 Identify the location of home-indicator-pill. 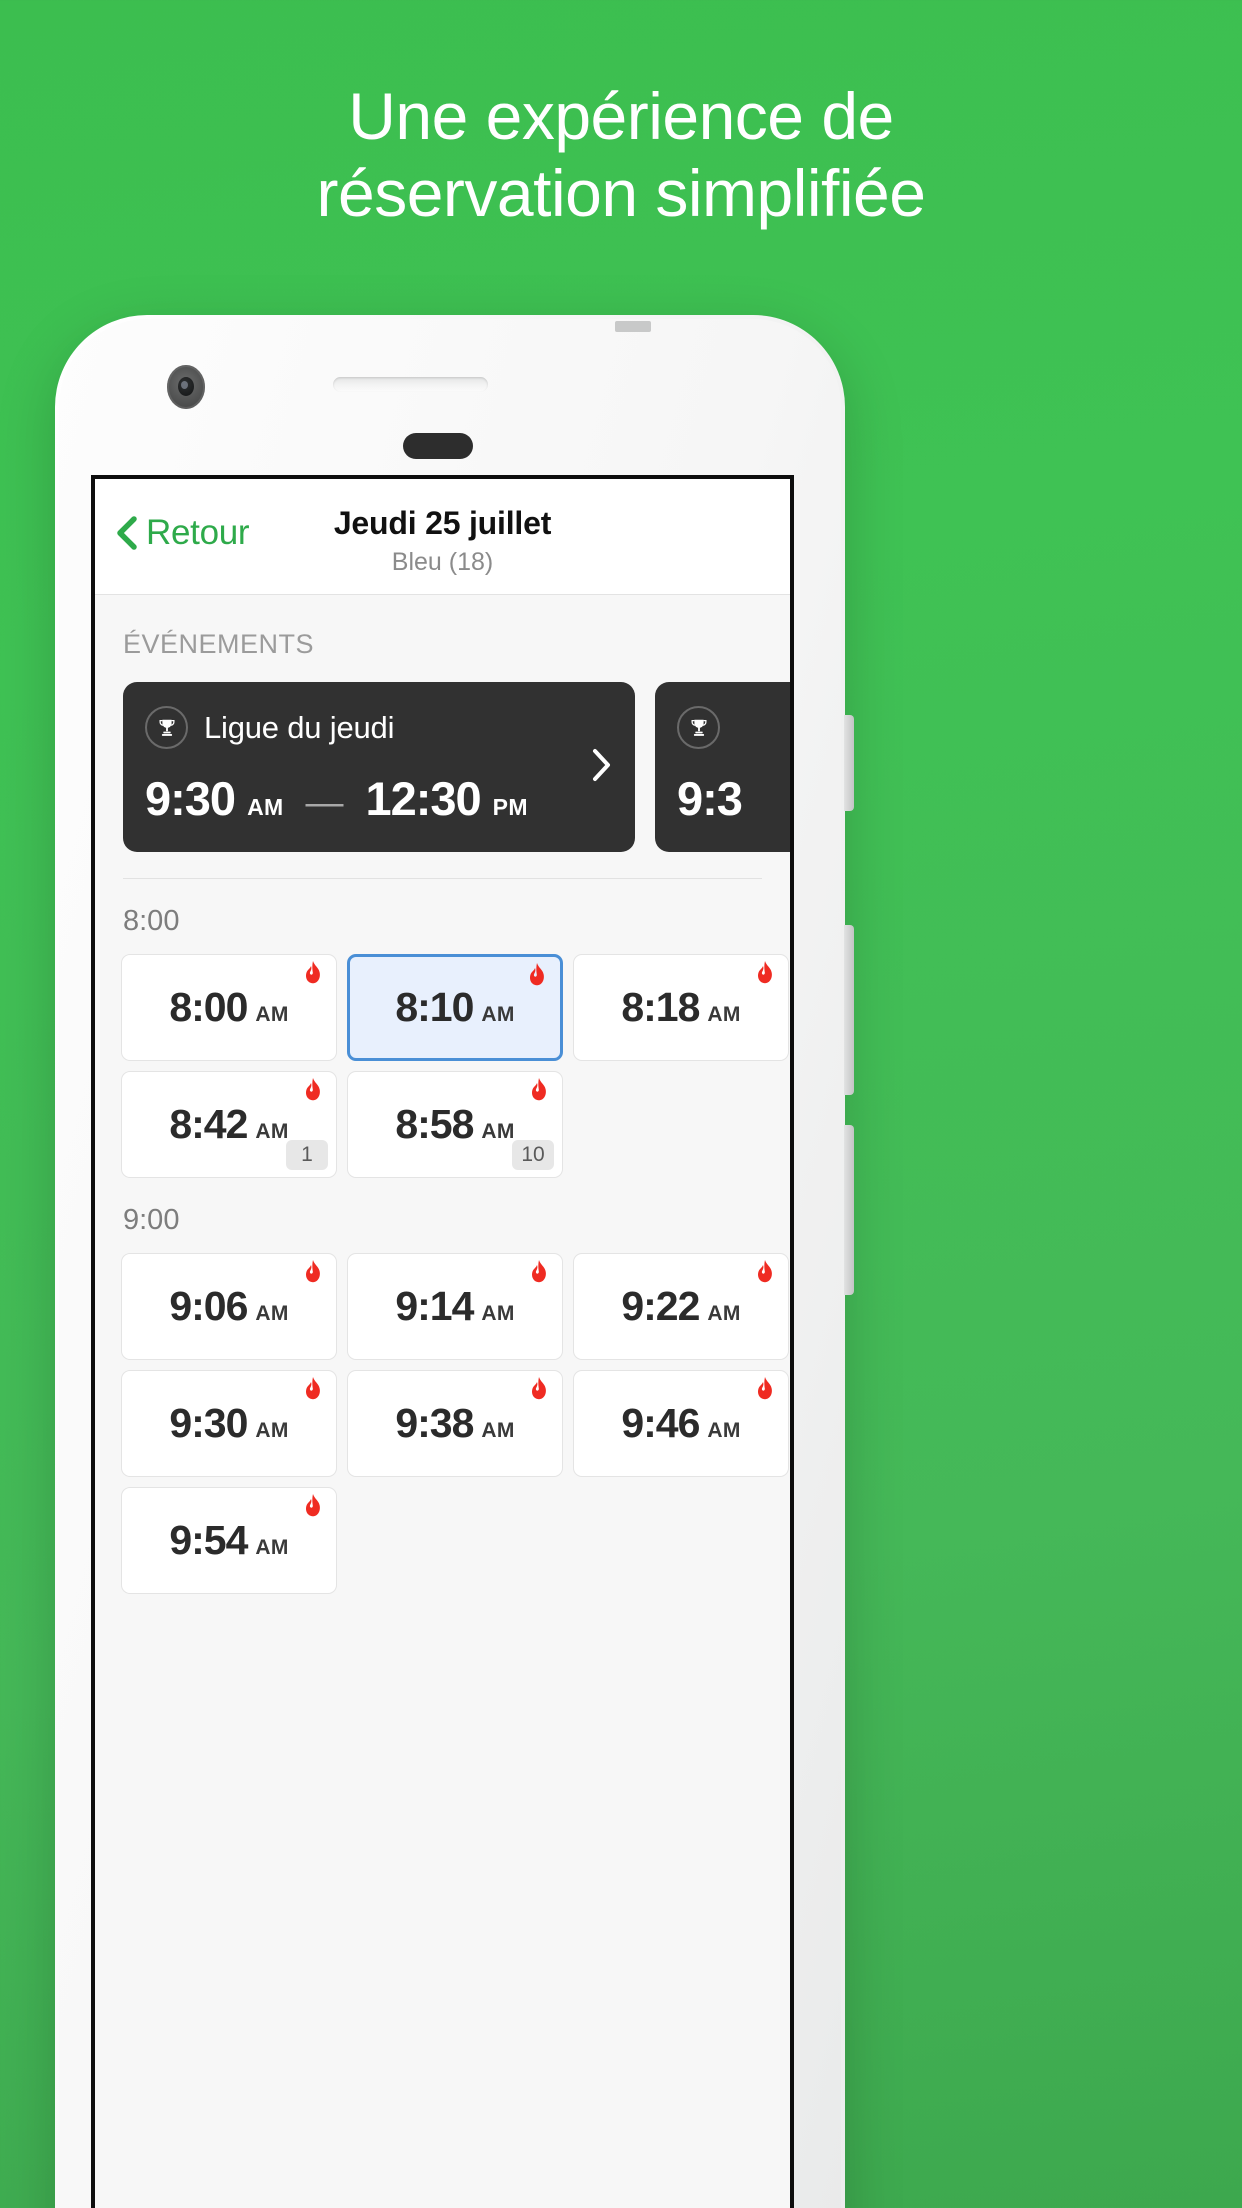
(438, 446).